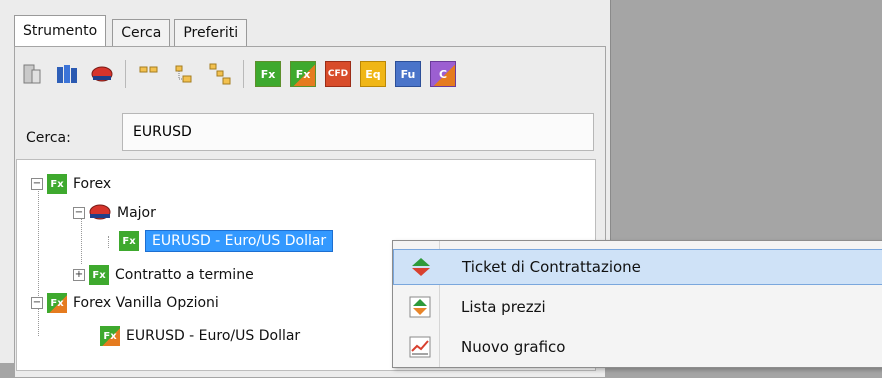 This screenshot has height=378, width=882. I want to click on filter-cfd-button: CFD, so click(338, 74).